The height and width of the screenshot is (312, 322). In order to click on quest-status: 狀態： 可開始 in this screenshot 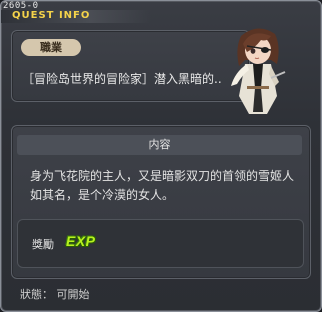, I will do `click(55, 294)`.